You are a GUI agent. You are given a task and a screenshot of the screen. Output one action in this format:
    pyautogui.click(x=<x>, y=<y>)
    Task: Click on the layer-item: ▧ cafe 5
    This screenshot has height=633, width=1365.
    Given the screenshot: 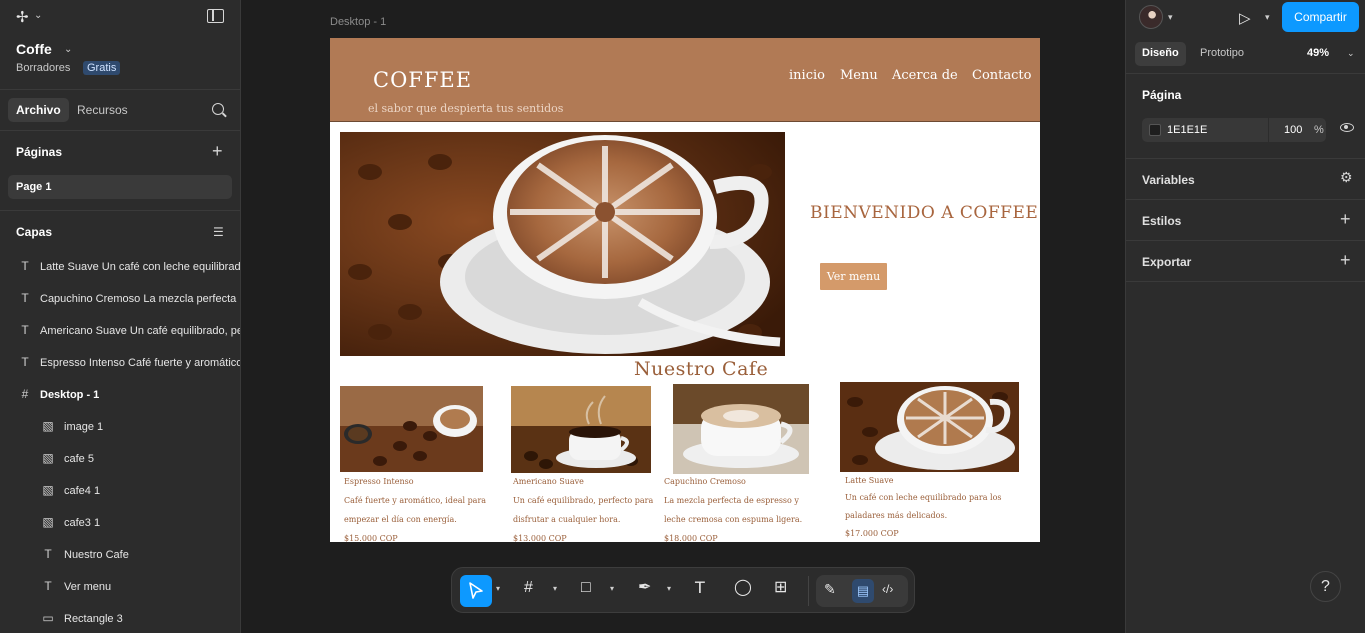 What is the action you would take?
    pyautogui.click(x=120, y=459)
    